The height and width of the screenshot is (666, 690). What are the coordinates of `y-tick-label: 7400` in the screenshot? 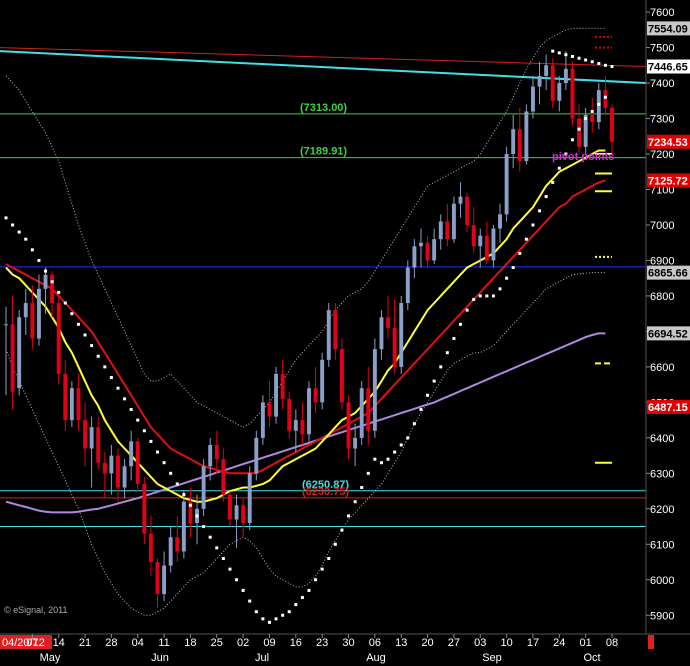 It's located at (662, 84).